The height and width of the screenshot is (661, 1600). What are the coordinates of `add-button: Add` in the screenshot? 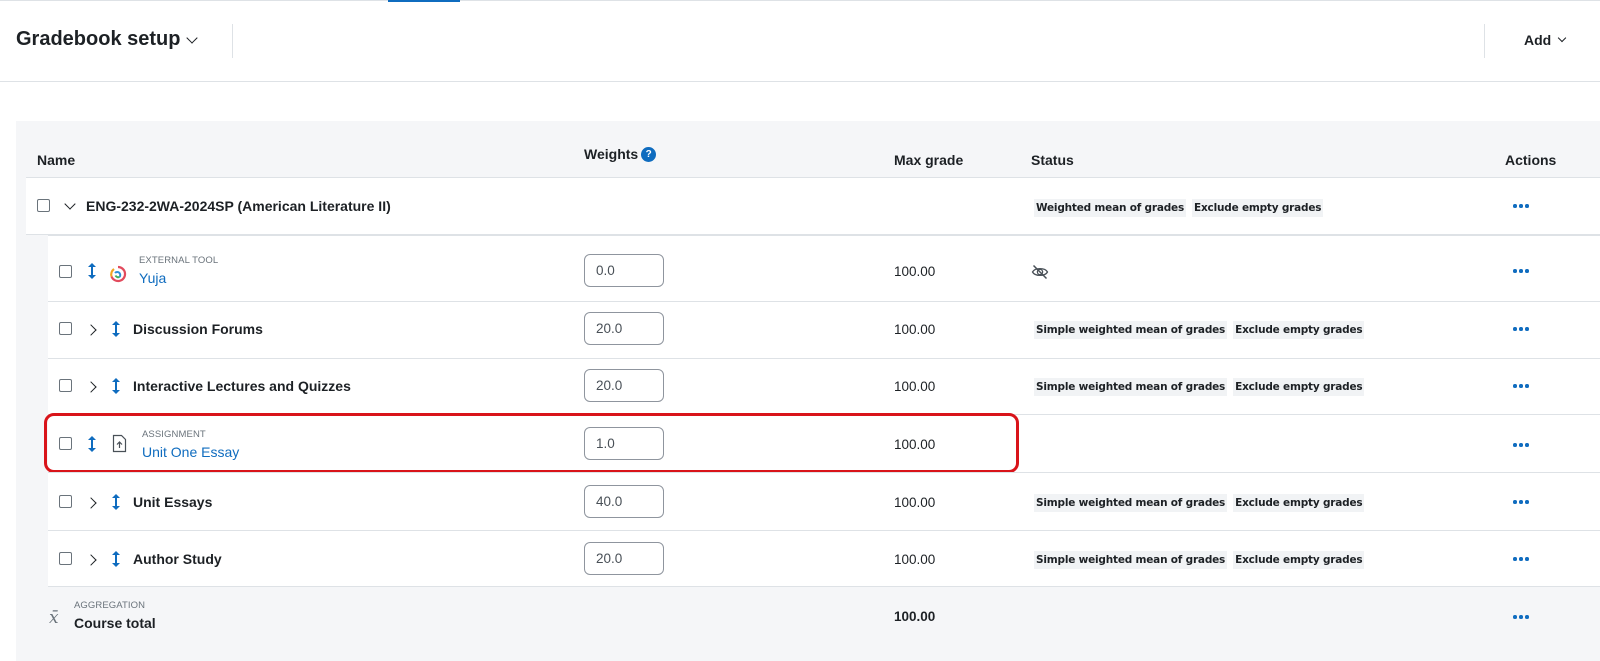 It's located at (1545, 40).